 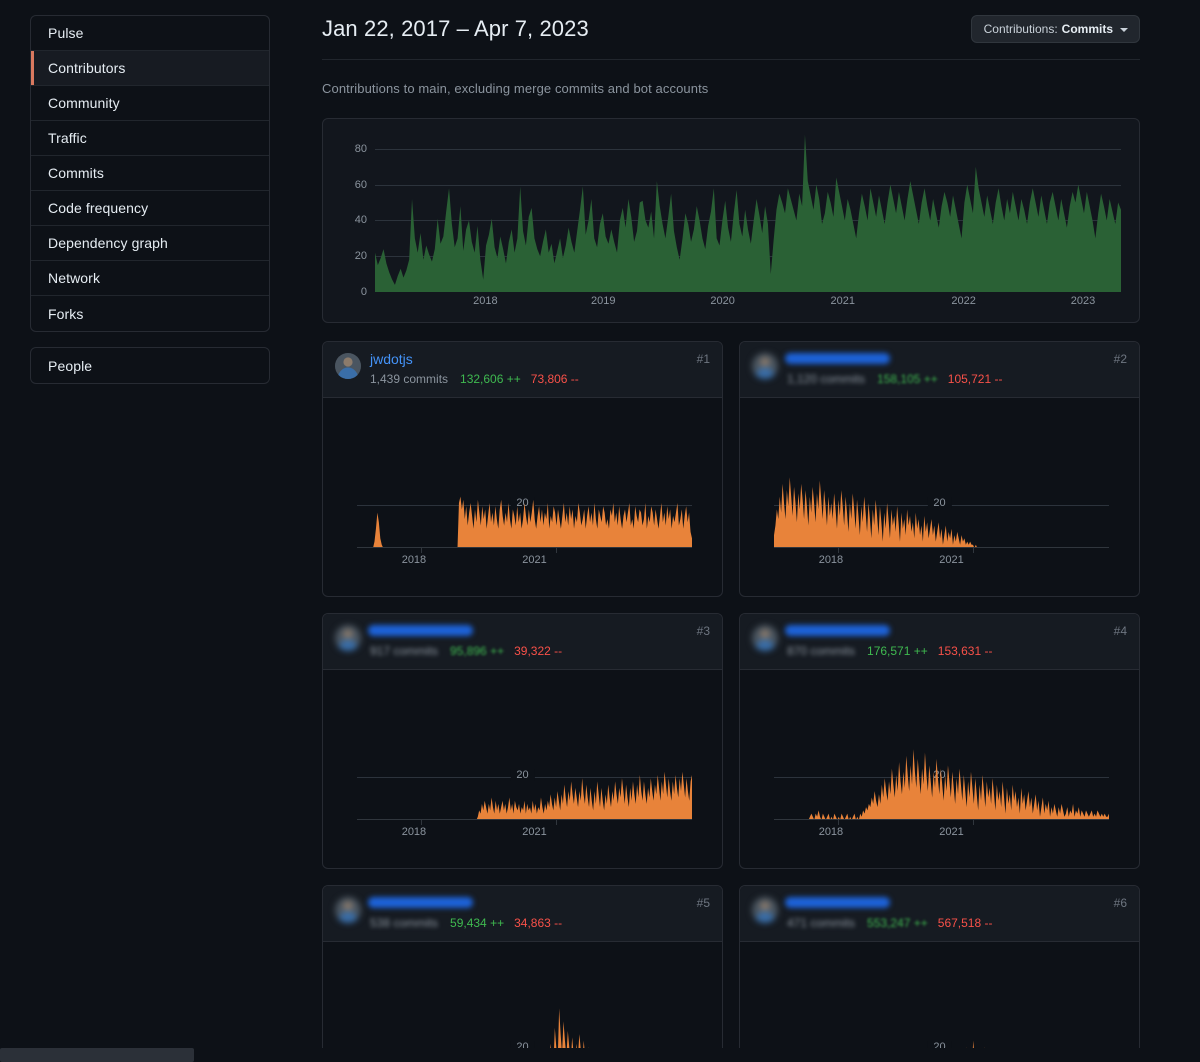 What do you see at coordinates (826, 379) in the screenshot?
I see `commit-count: 1,120 commits` at bounding box center [826, 379].